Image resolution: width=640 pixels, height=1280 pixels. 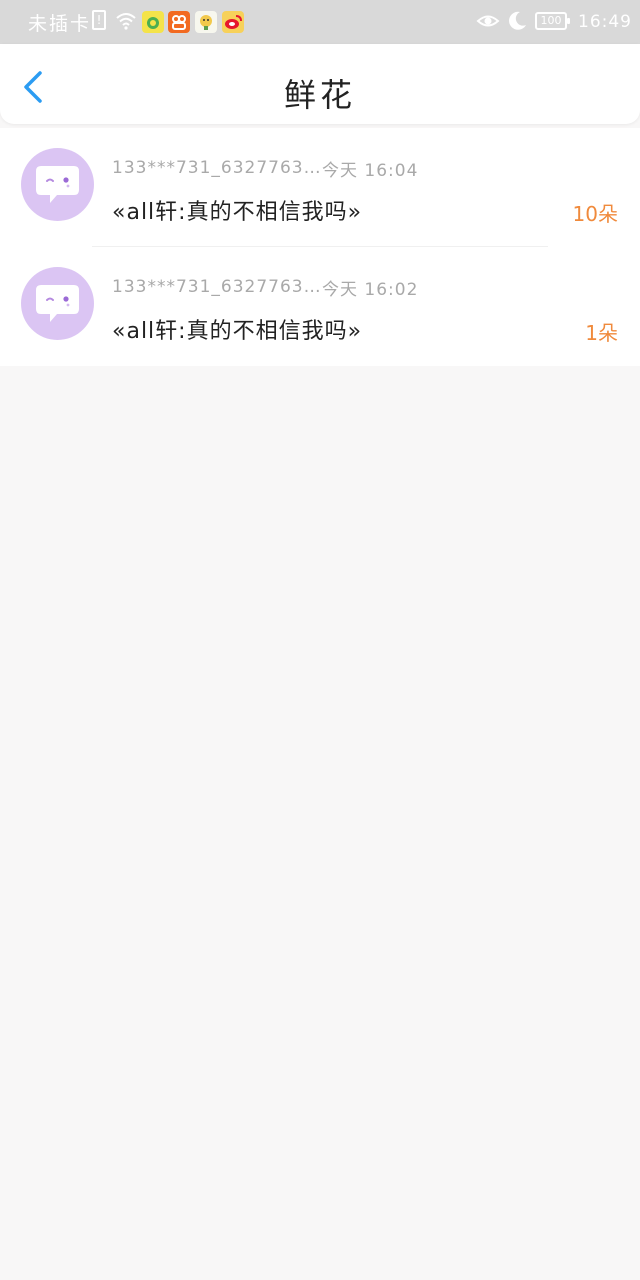 I want to click on wifi-icon, so click(x=126, y=23).